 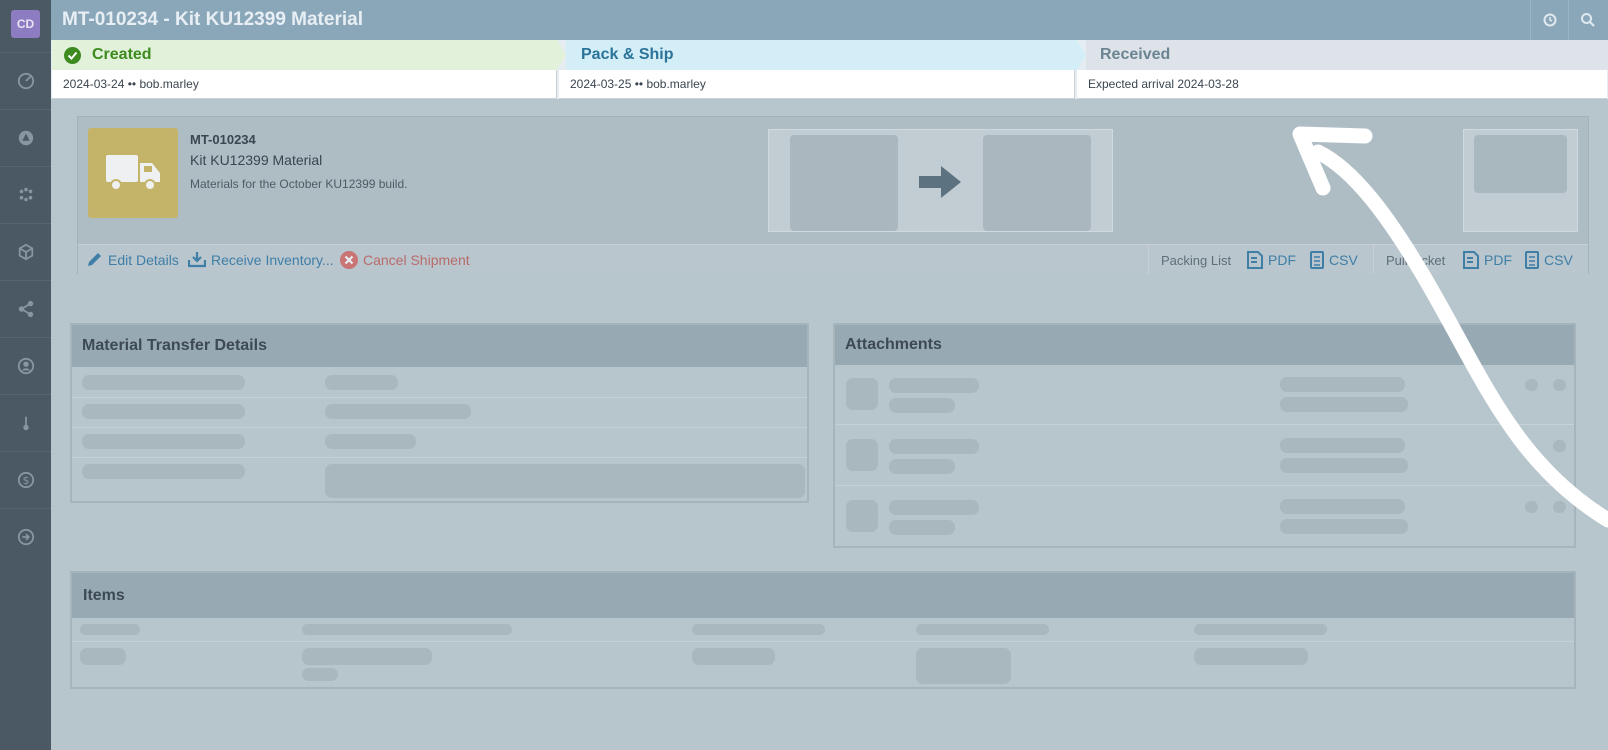 What do you see at coordinates (823, 595) in the screenshot?
I see `items-panel-title: Items` at bounding box center [823, 595].